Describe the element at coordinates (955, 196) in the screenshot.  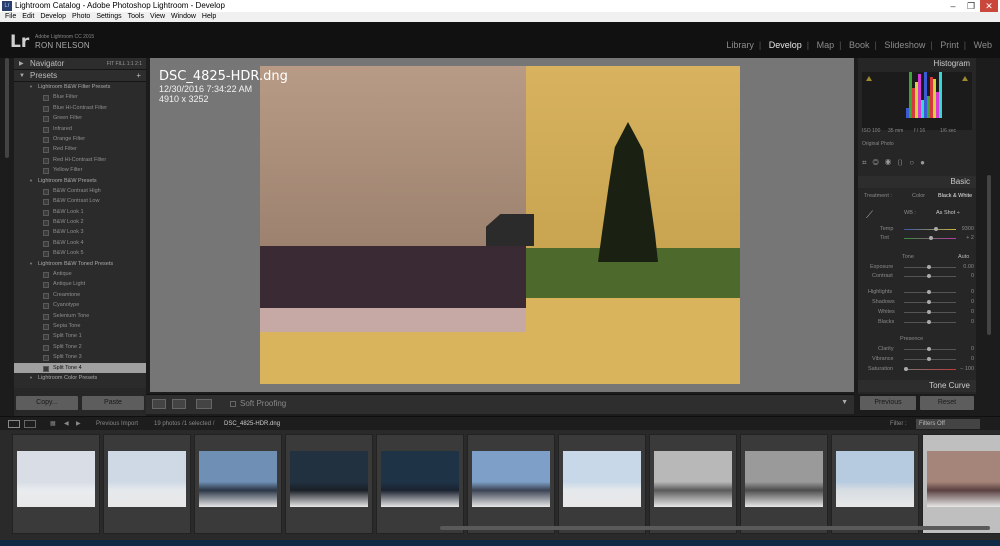
I see `treatment-bw: Black & White` at that location.